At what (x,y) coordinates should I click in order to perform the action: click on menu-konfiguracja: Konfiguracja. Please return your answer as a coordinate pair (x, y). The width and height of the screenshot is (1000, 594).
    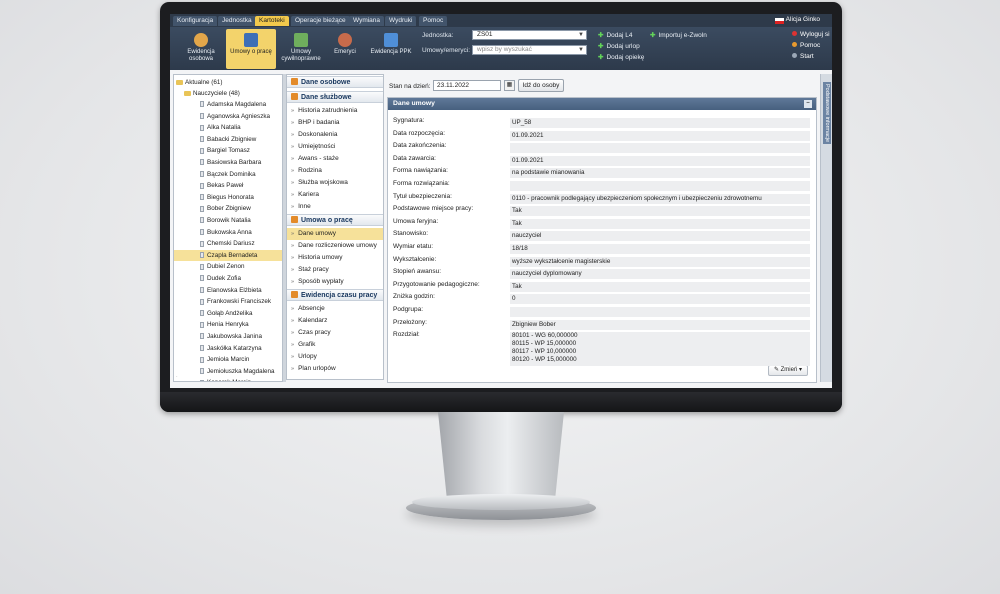
    Looking at the image, I should click on (195, 21).